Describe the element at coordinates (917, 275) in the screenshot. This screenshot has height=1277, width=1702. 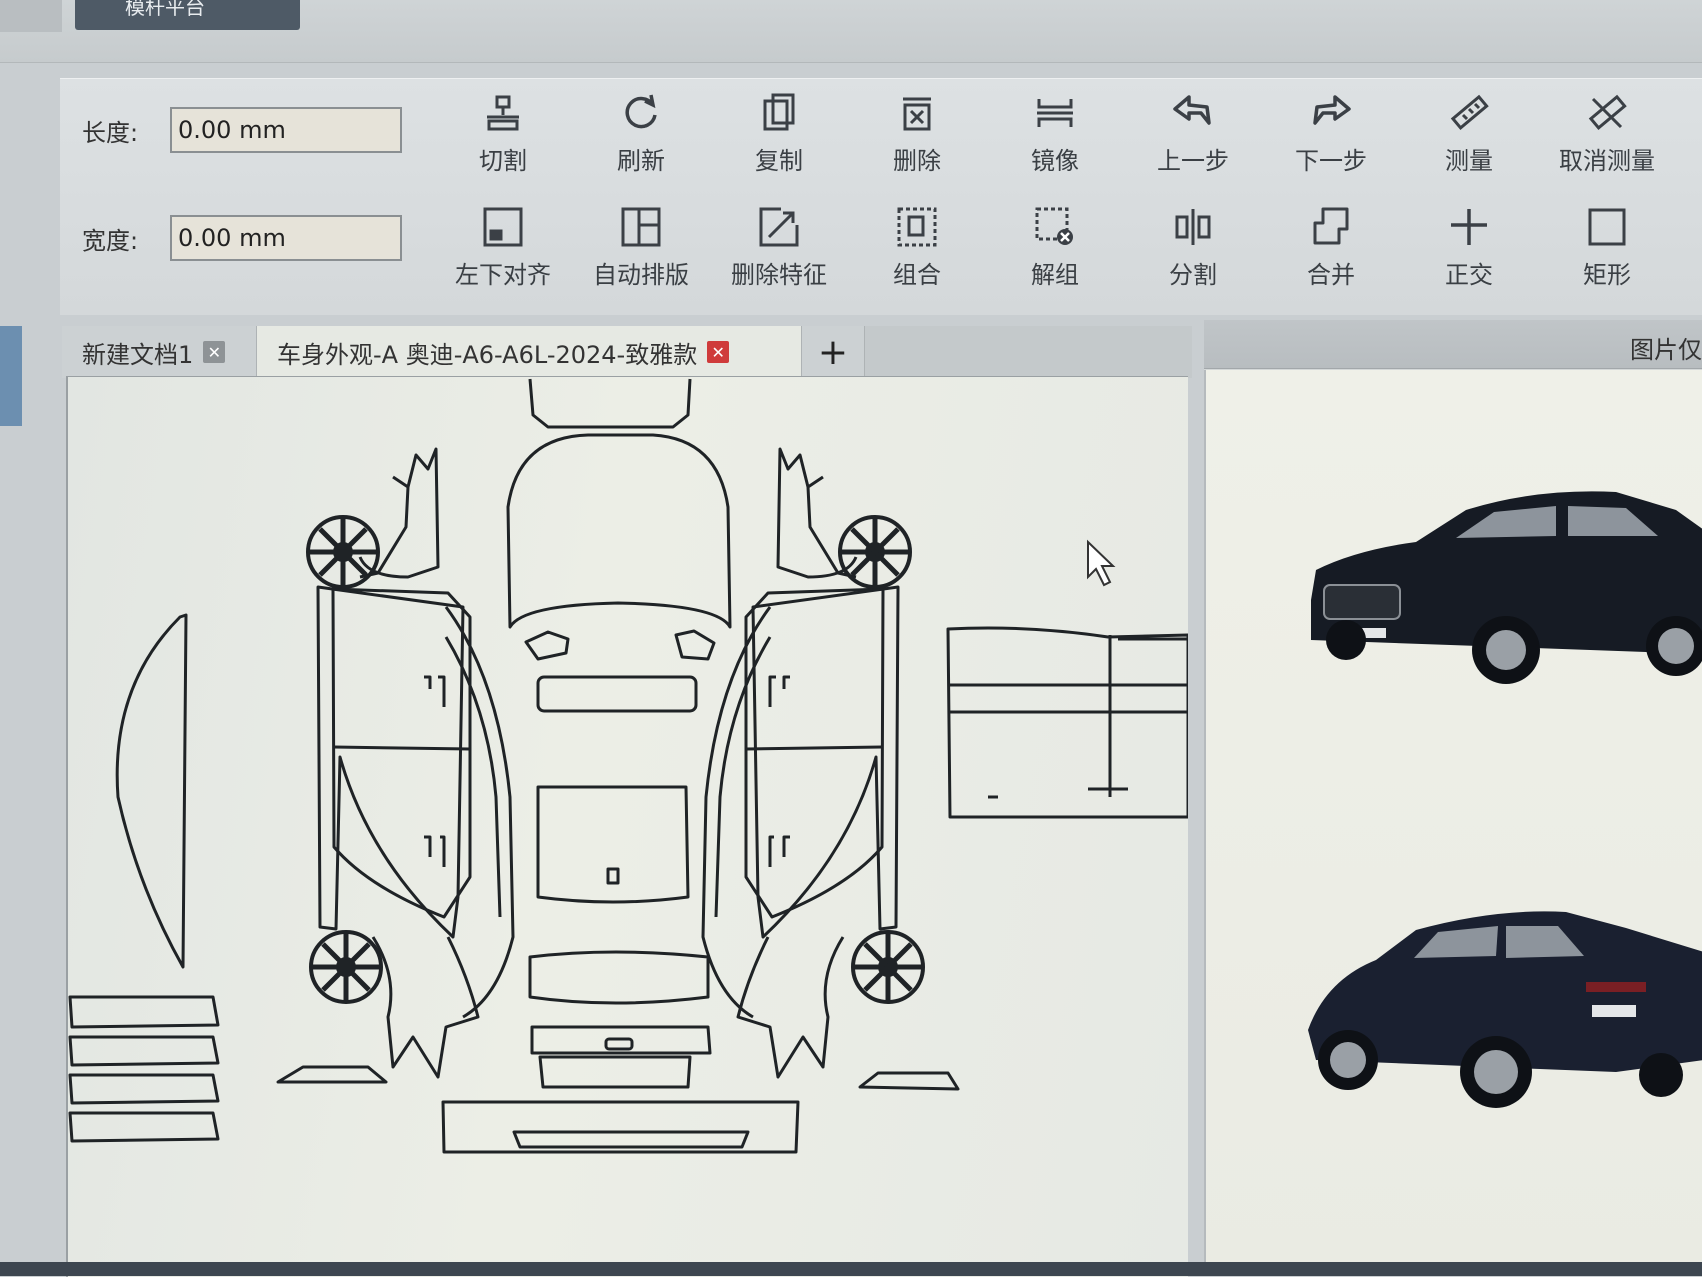
I see `group-label: 组合` at that location.